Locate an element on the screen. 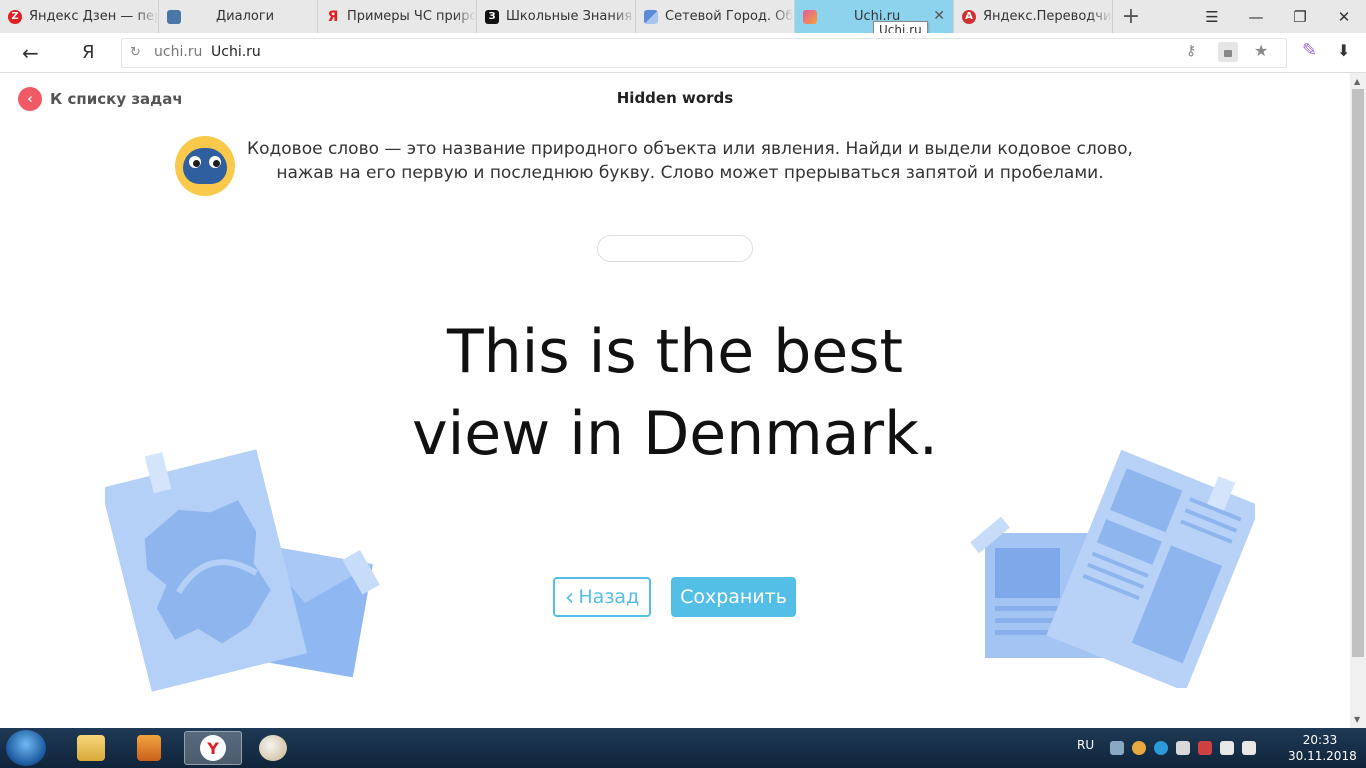 The width and height of the screenshot is (1366, 768). tab-translator: A Яндекс.Переводчик is located at coordinates (1033, 16).